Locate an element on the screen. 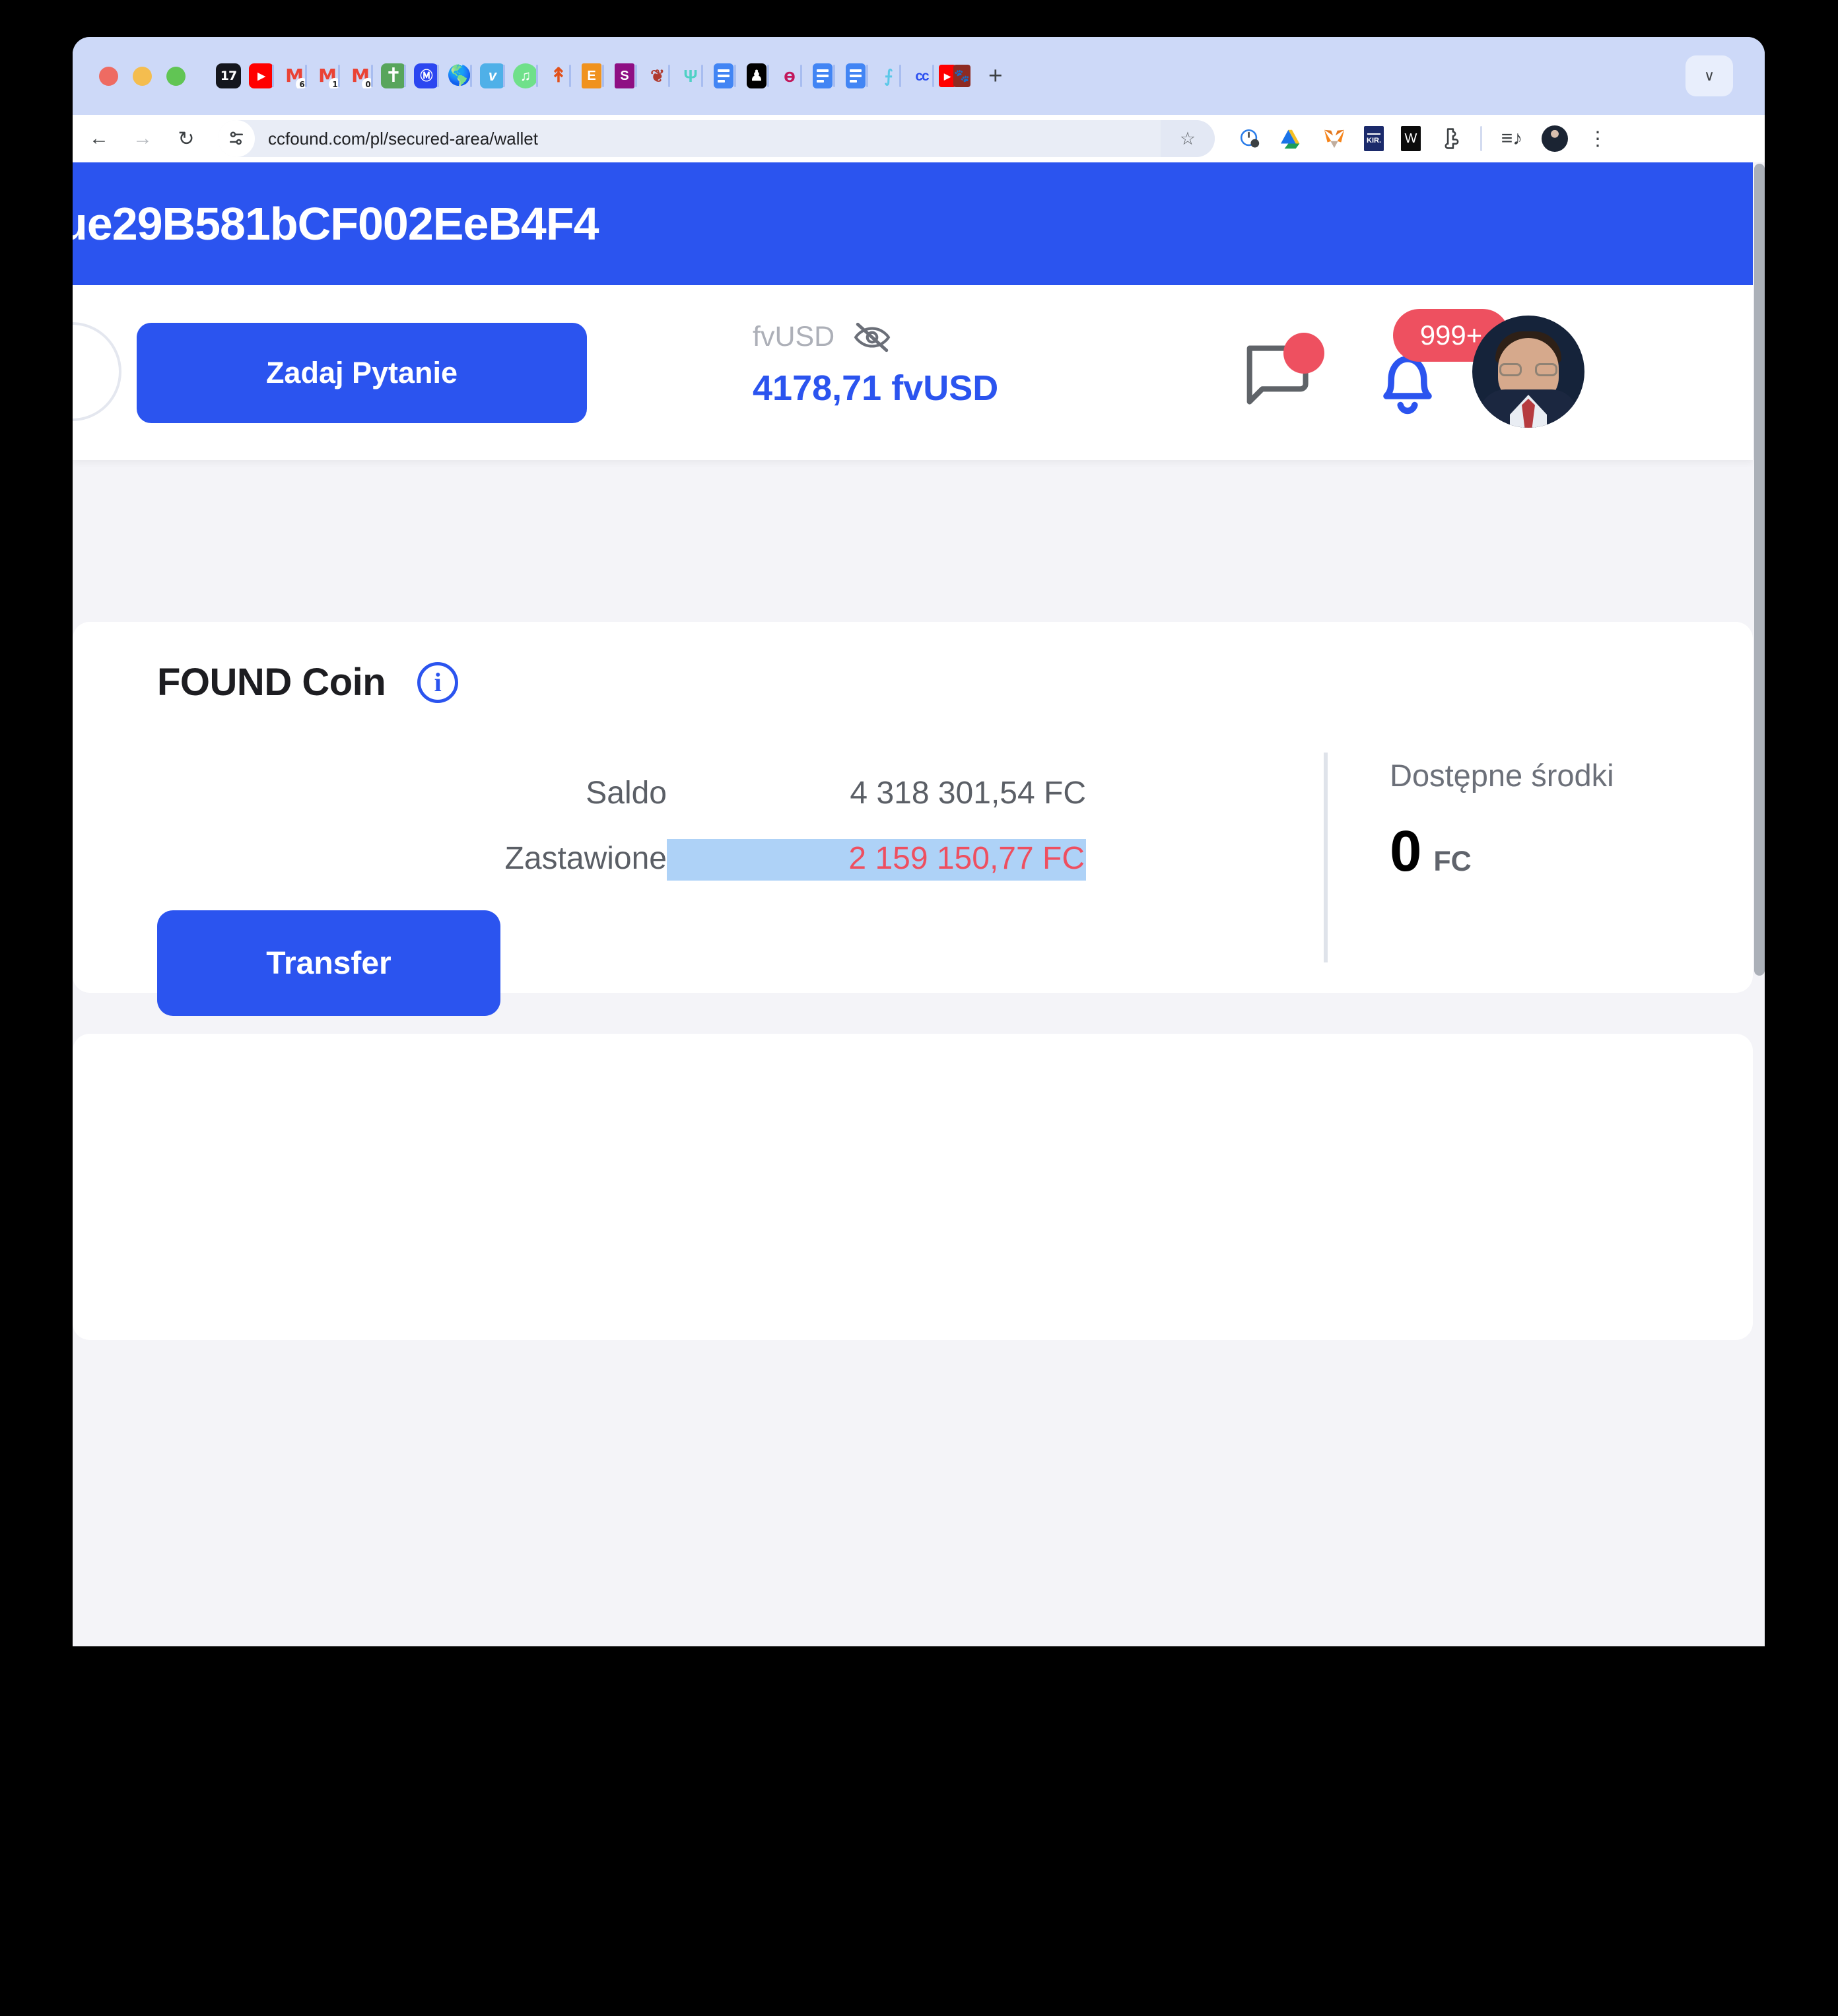 This screenshot has width=1838, height=2016. globe-icon: 🌎 is located at coordinates (460, 75).